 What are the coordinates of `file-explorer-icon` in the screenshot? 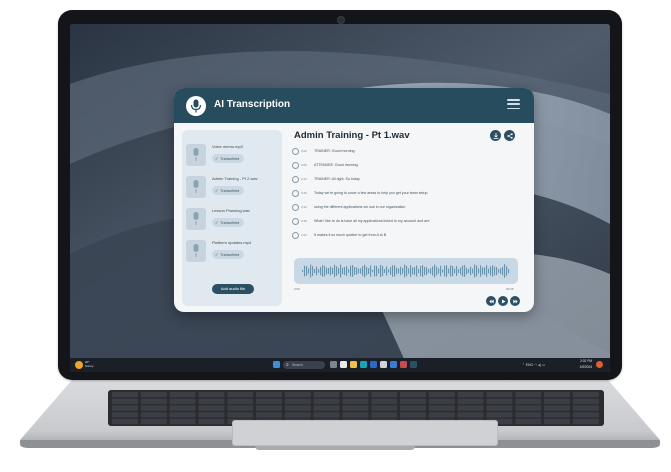 It's located at (353, 364).